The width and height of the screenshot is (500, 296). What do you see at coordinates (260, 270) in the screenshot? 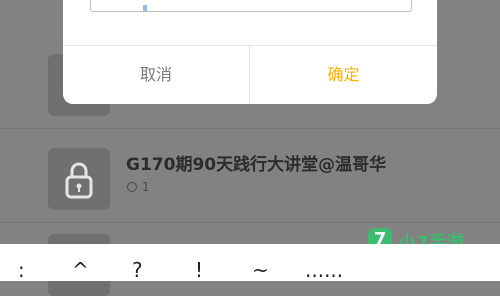
I see `key-tilde: ~` at bounding box center [260, 270].